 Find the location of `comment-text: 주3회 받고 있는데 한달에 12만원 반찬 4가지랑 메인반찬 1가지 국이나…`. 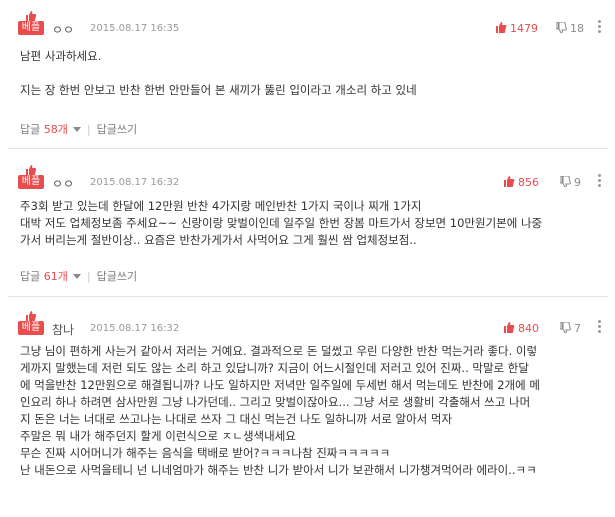

comment-text: 주3회 받고 있는데 한달에 12만원 반찬 4가지랑 메인반찬 1가지 국이나… is located at coordinates (281, 223).